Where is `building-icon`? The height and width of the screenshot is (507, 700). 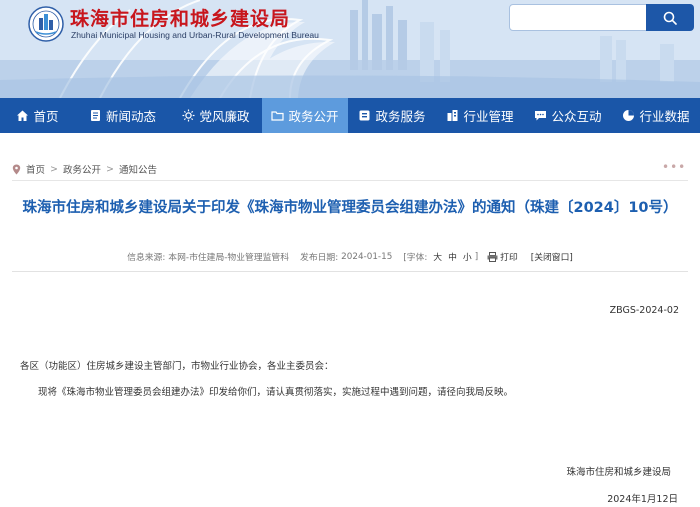
building-icon is located at coordinates (452, 115).